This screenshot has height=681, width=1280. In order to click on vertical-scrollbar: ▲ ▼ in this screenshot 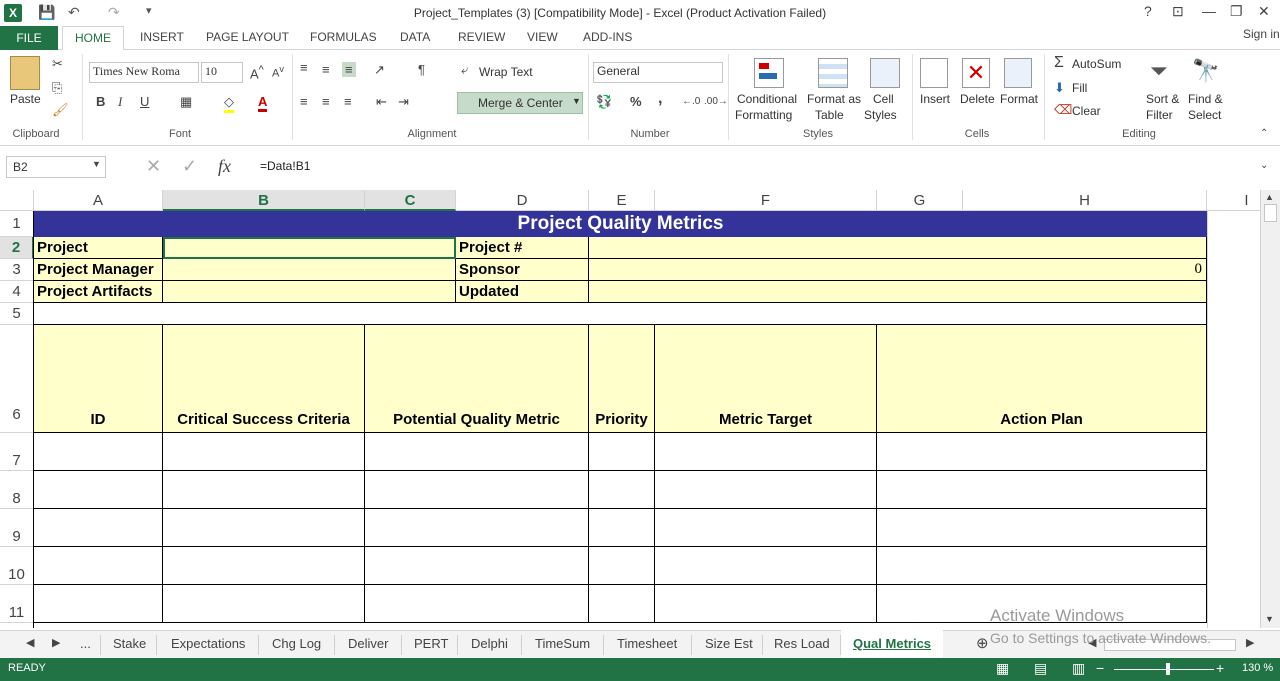, I will do `click(1270, 409)`.